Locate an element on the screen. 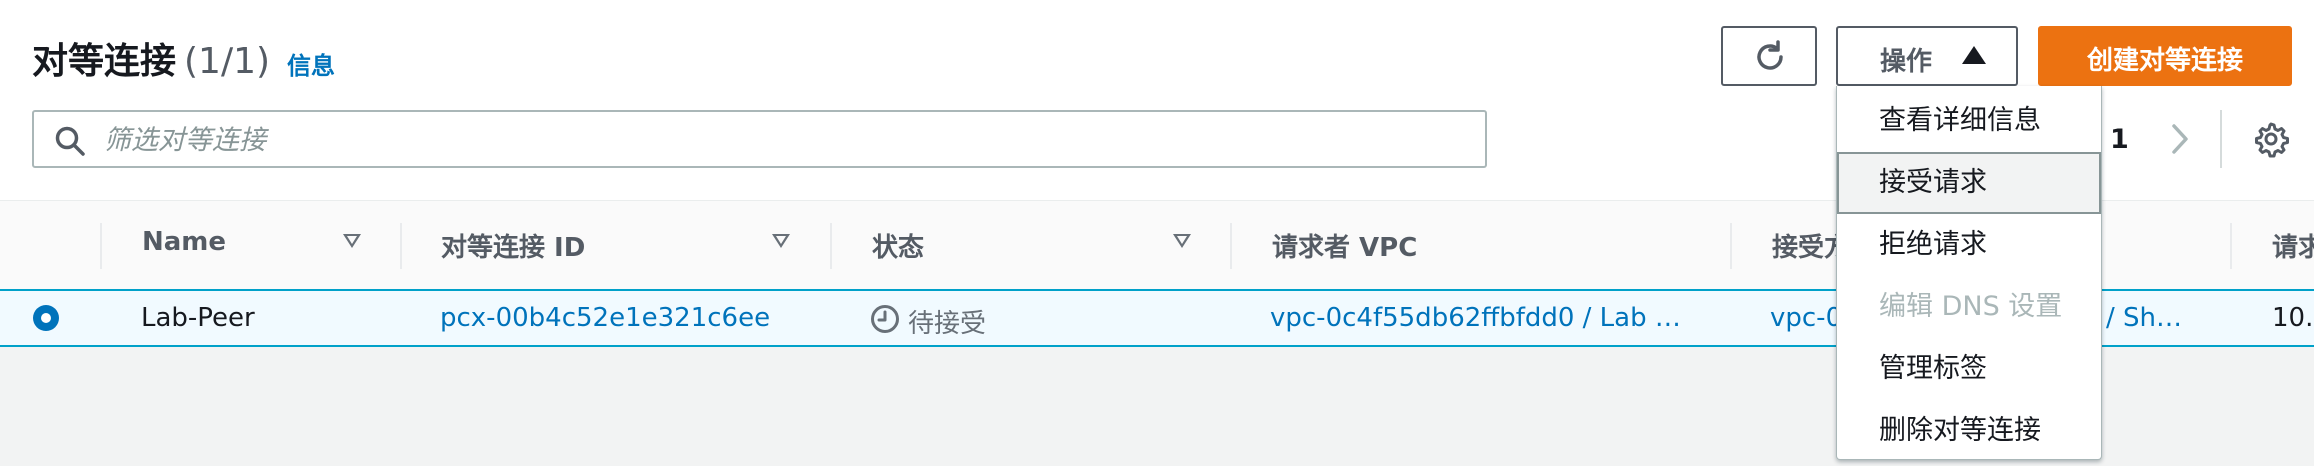  search-input is located at coordinates (784, 140).